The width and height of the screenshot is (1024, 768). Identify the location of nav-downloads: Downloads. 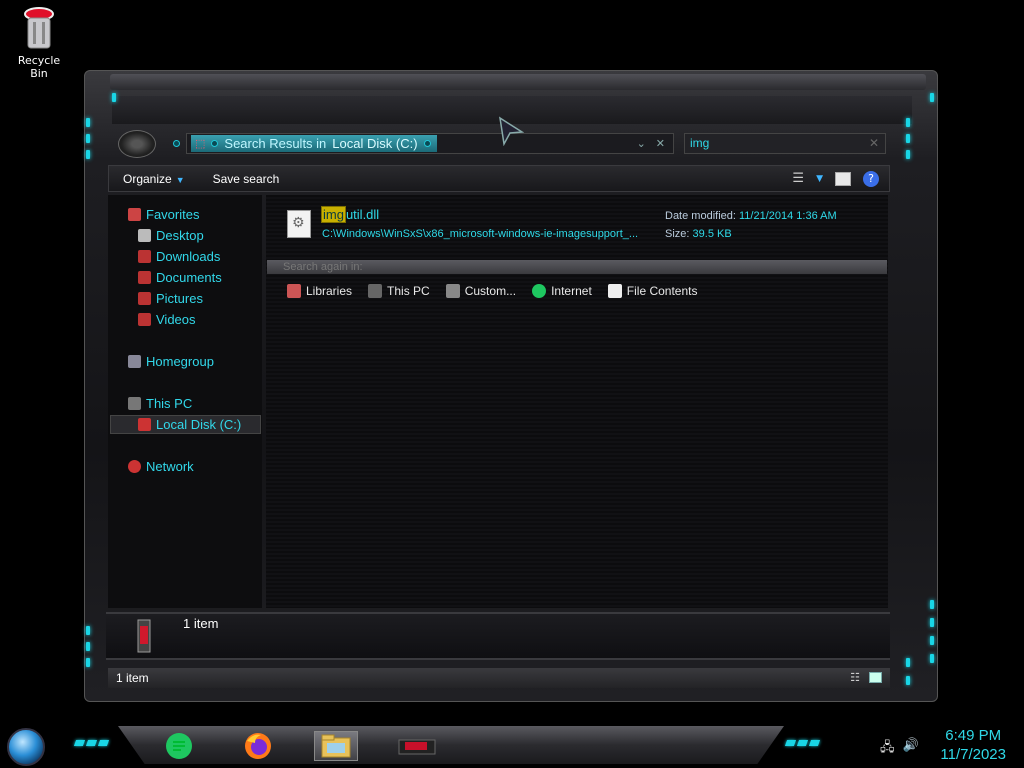
(179, 256).